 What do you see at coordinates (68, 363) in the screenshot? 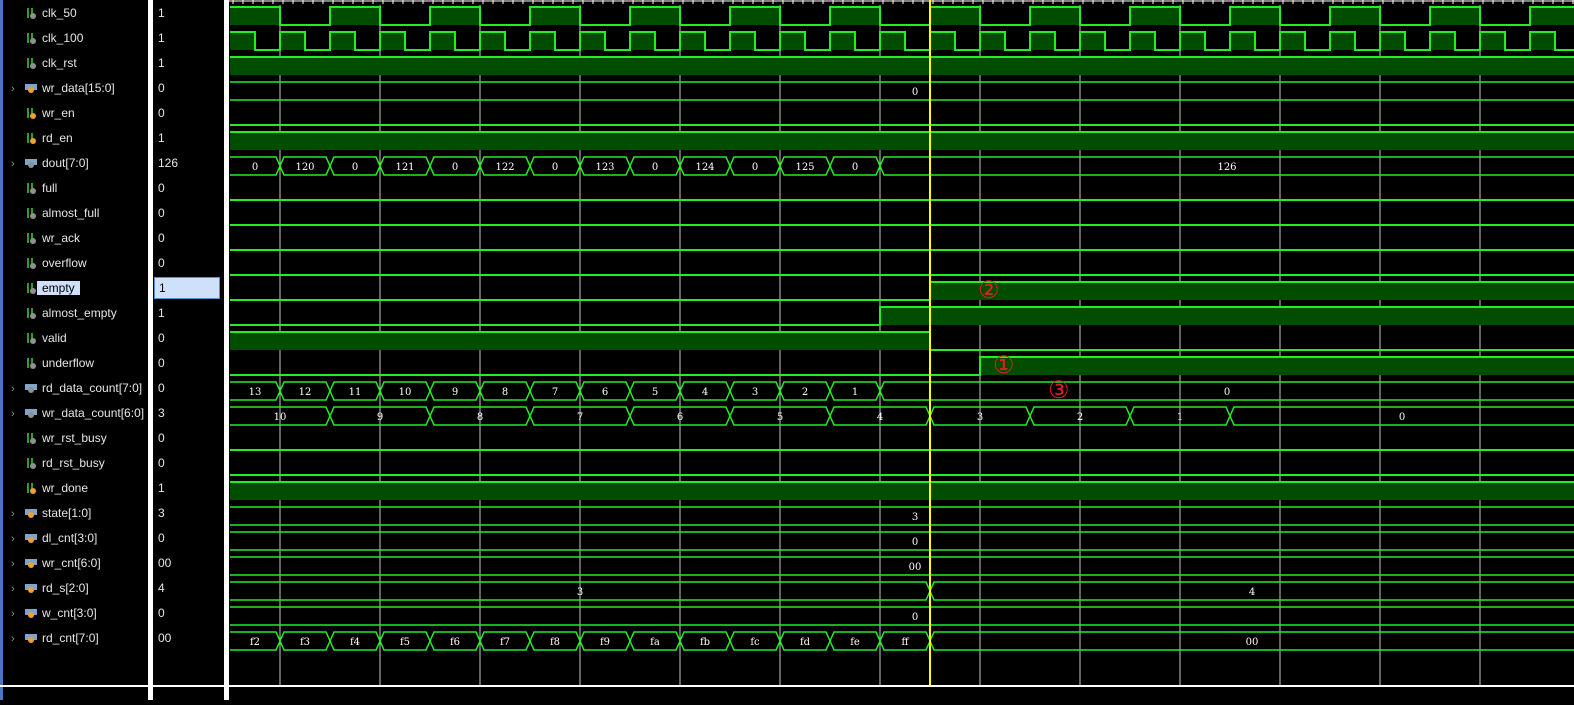
I see `signal-name: underflow` at bounding box center [68, 363].